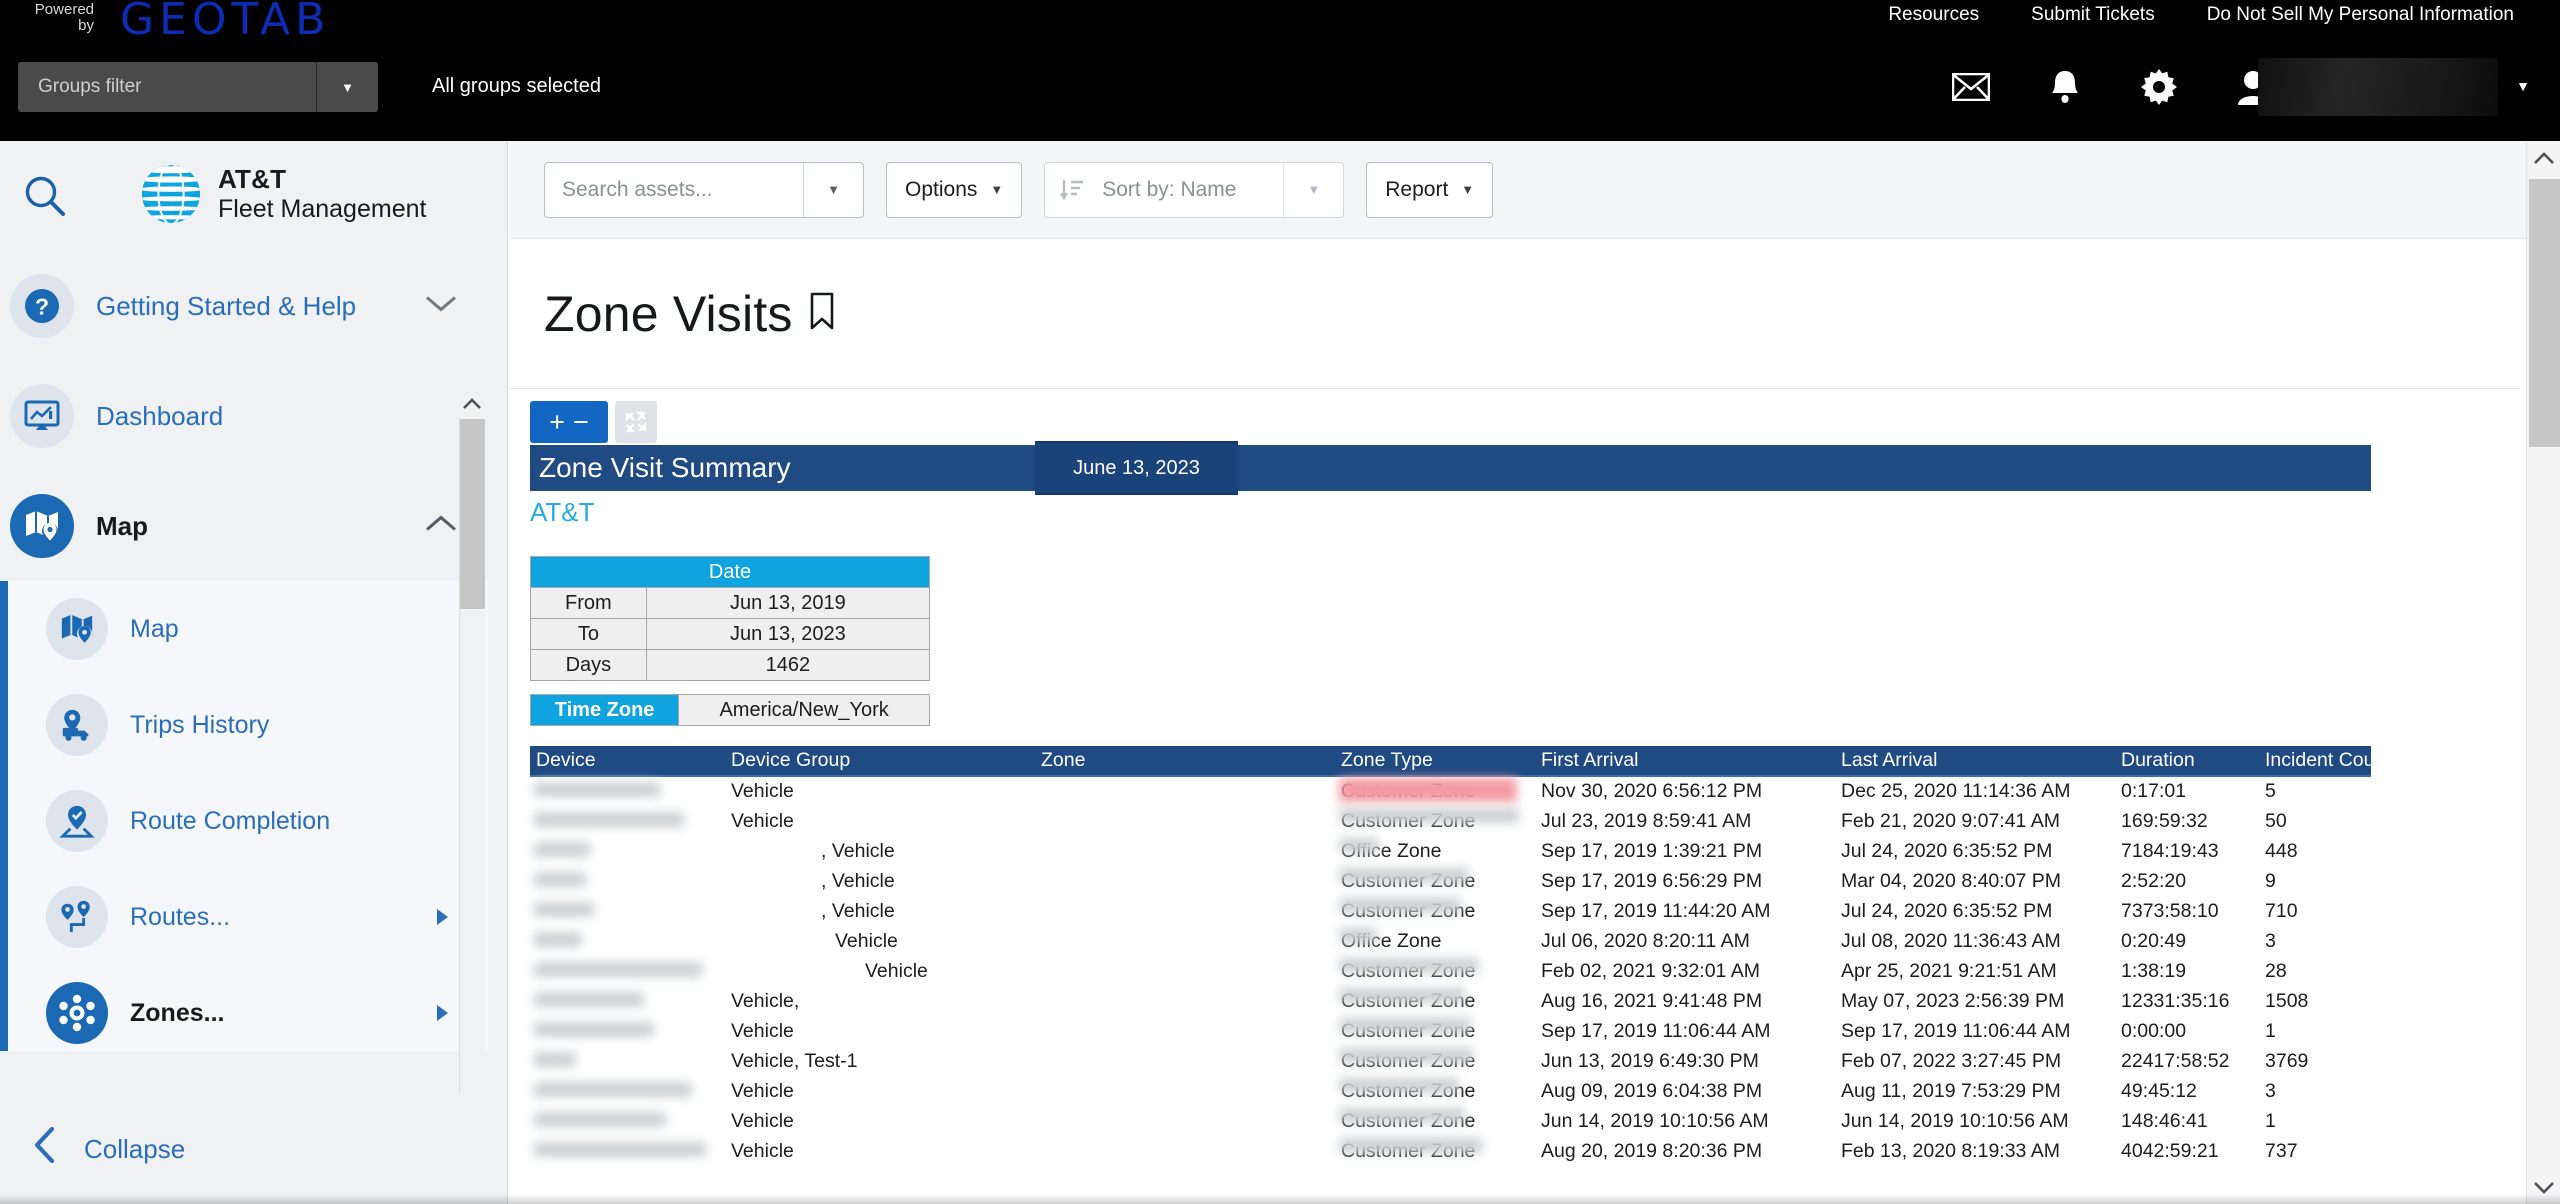 Image resolution: width=2560 pixels, height=1204 pixels. What do you see at coordinates (2187, 761) in the screenshot?
I see `column-header-duration: Duration` at bounding box center [2187, 761].